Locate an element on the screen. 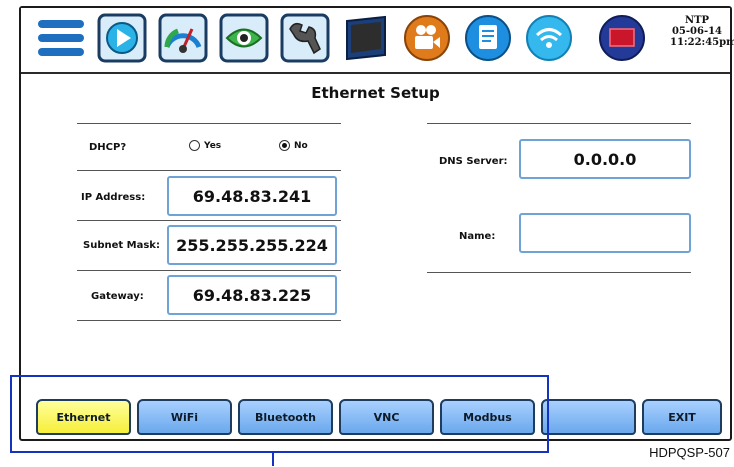 Image resolution: width=734 pixels, height=467 pixels. clock-readout: NTP 05-06-14 11:22:45pm is located at coordinates (702, 31).